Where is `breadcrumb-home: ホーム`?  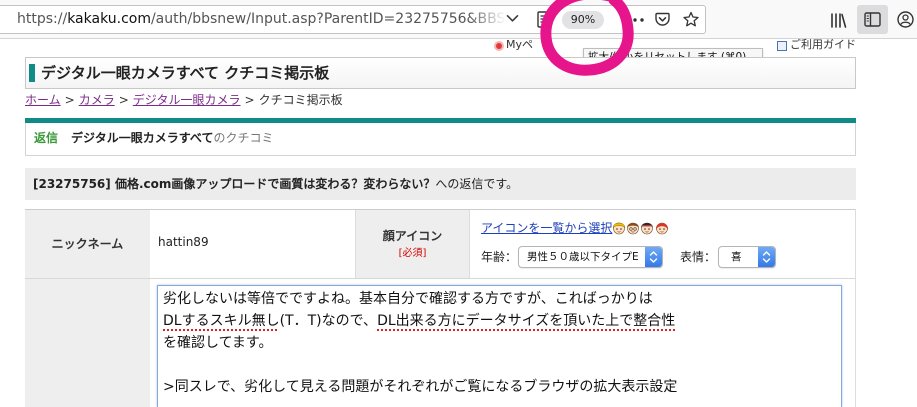
breadcrumb-home: ホーム is located at coordinates (43, 100).